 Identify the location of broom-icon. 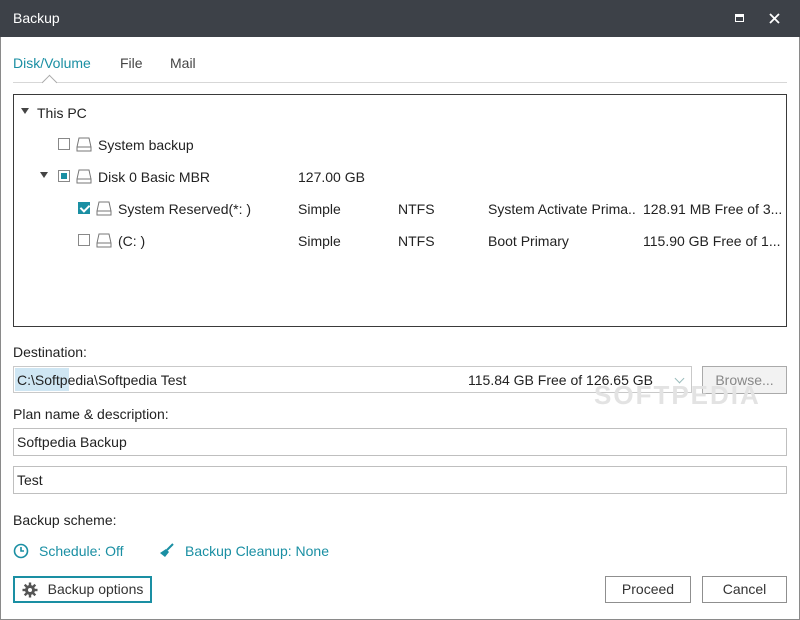
(167, 551).